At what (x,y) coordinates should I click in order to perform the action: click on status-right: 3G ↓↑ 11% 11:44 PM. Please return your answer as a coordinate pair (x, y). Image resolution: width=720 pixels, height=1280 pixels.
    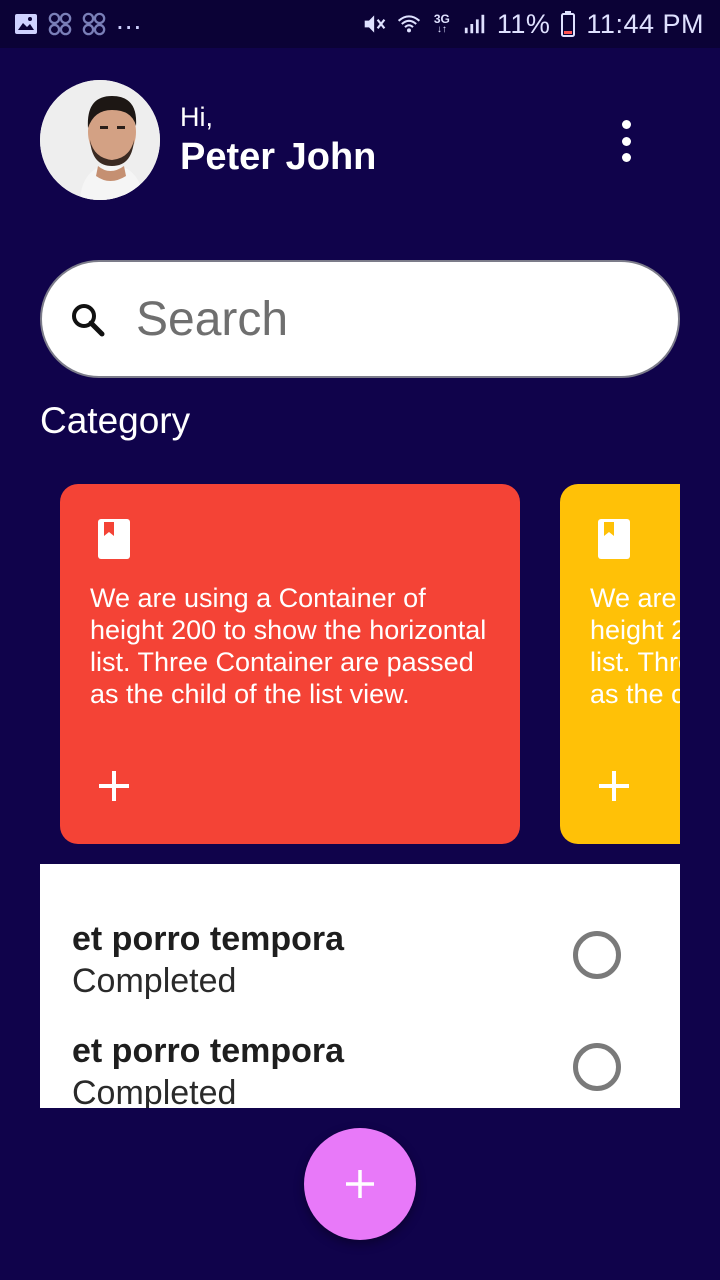
    Looking at the image, I should click on (533, 24).